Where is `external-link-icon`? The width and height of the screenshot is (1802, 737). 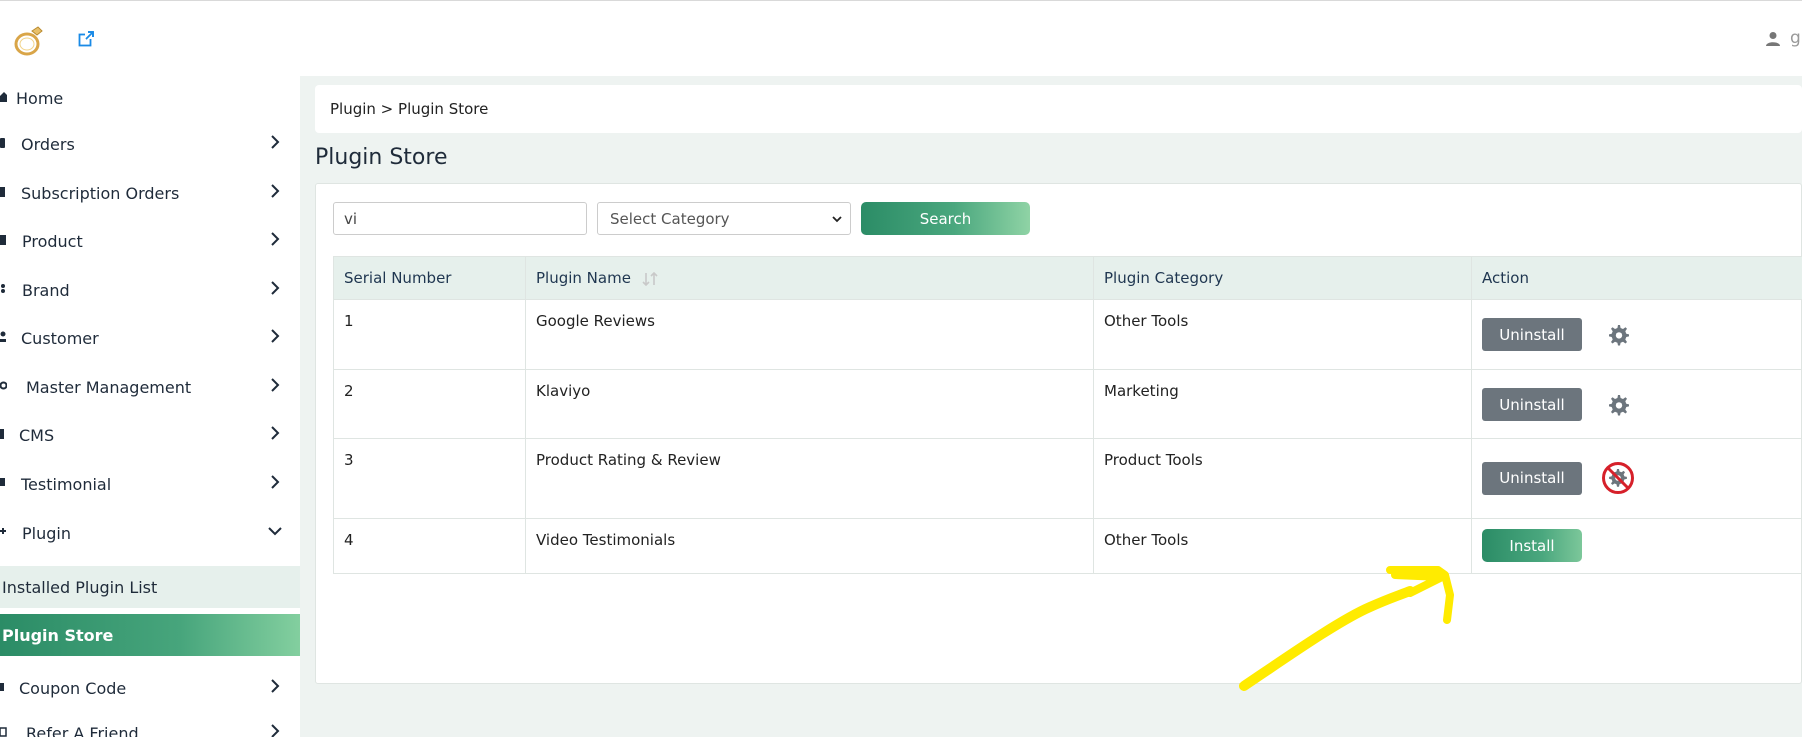 external-link-icon is located at coordinates (86, 39).